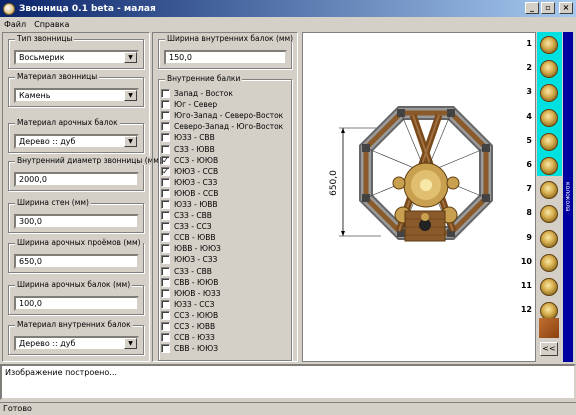 The width and height of the screenshot is (576, 415). What do you see at coordinates (529, 43) in the screenshot?
I see `bell-number: 1` at bounding box center [529, 43].